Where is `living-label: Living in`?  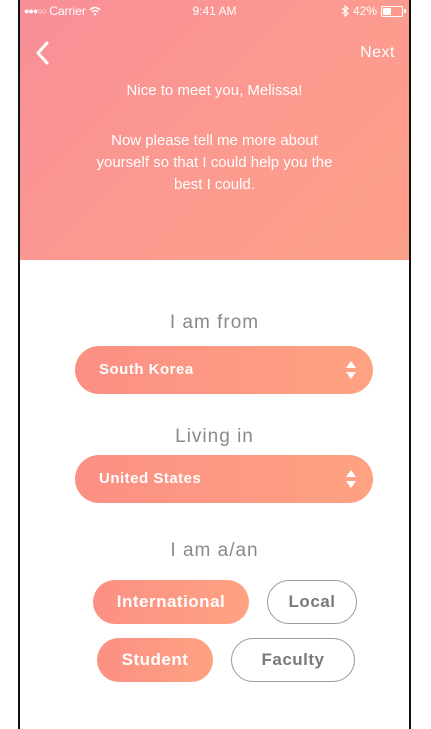 living-label: Living in is located at coordinates (214, 436).